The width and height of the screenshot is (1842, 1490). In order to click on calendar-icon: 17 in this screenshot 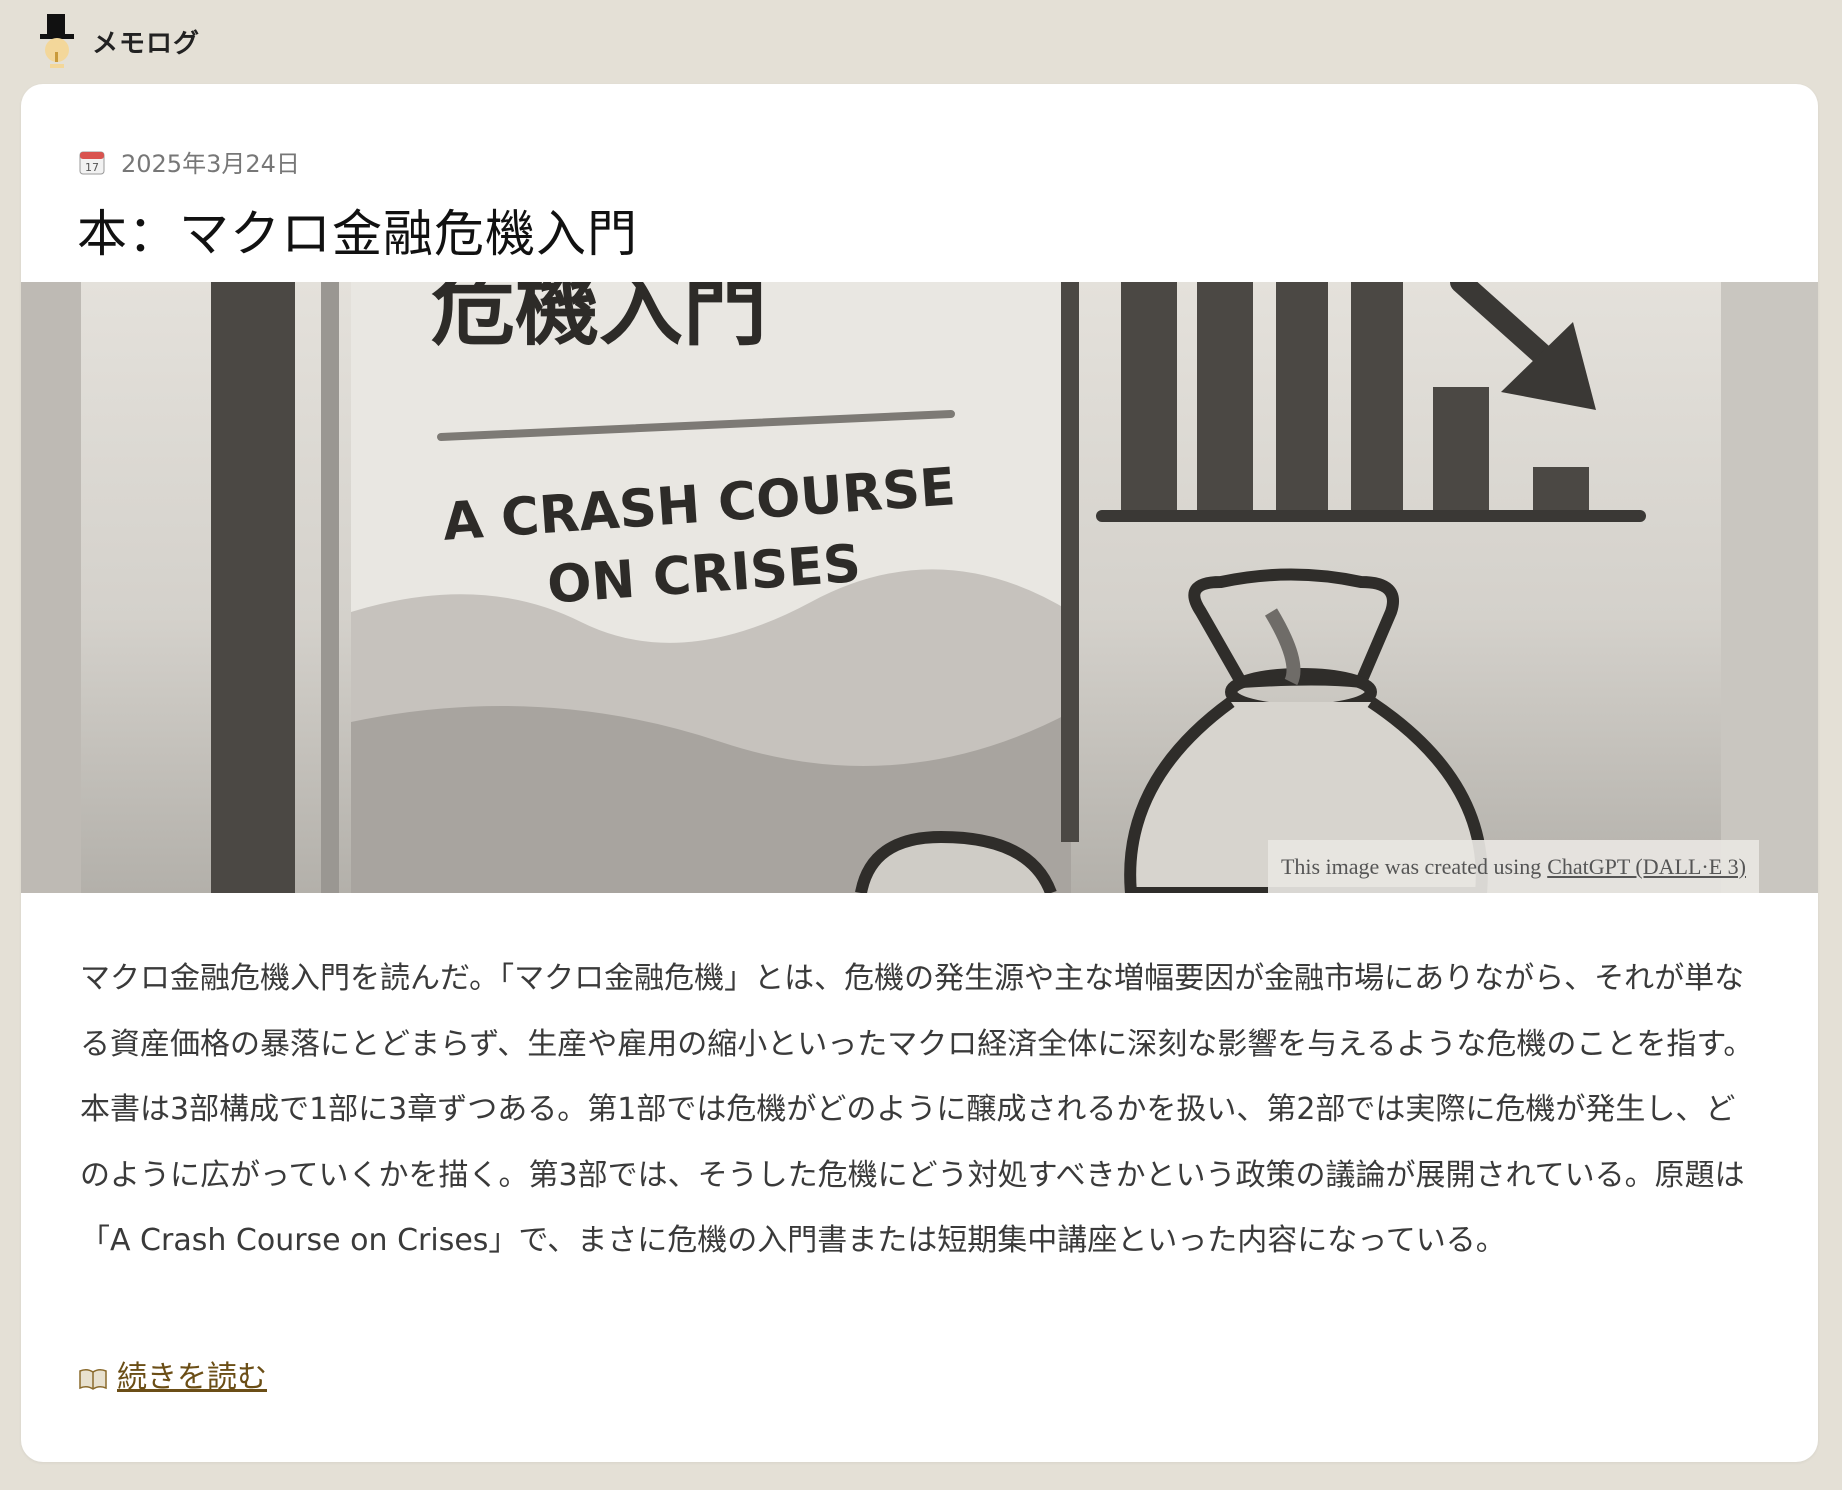, I will do `click(92, 162)`.